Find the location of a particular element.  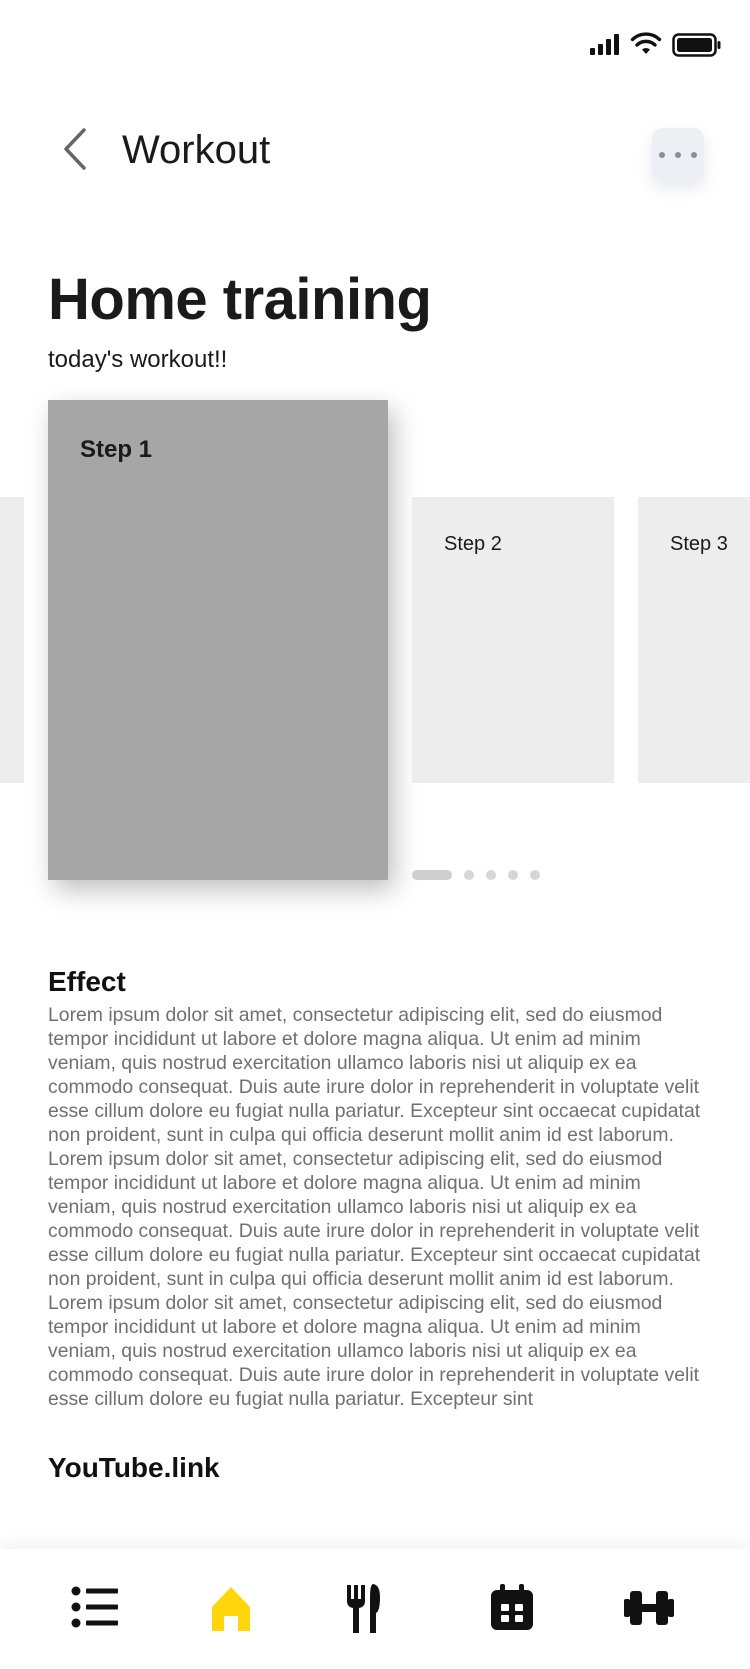

page-subtitle: today's workout!! is located at coordinates (138, 359).